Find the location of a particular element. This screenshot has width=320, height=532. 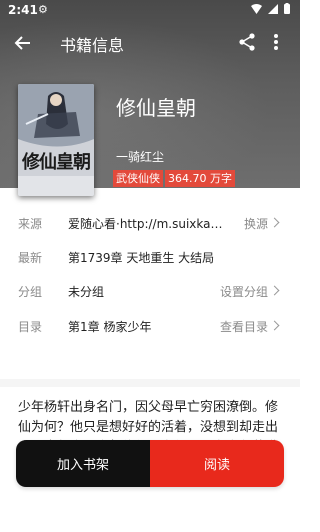

info-row-label: 目录 is located at coordinates (30, 327).